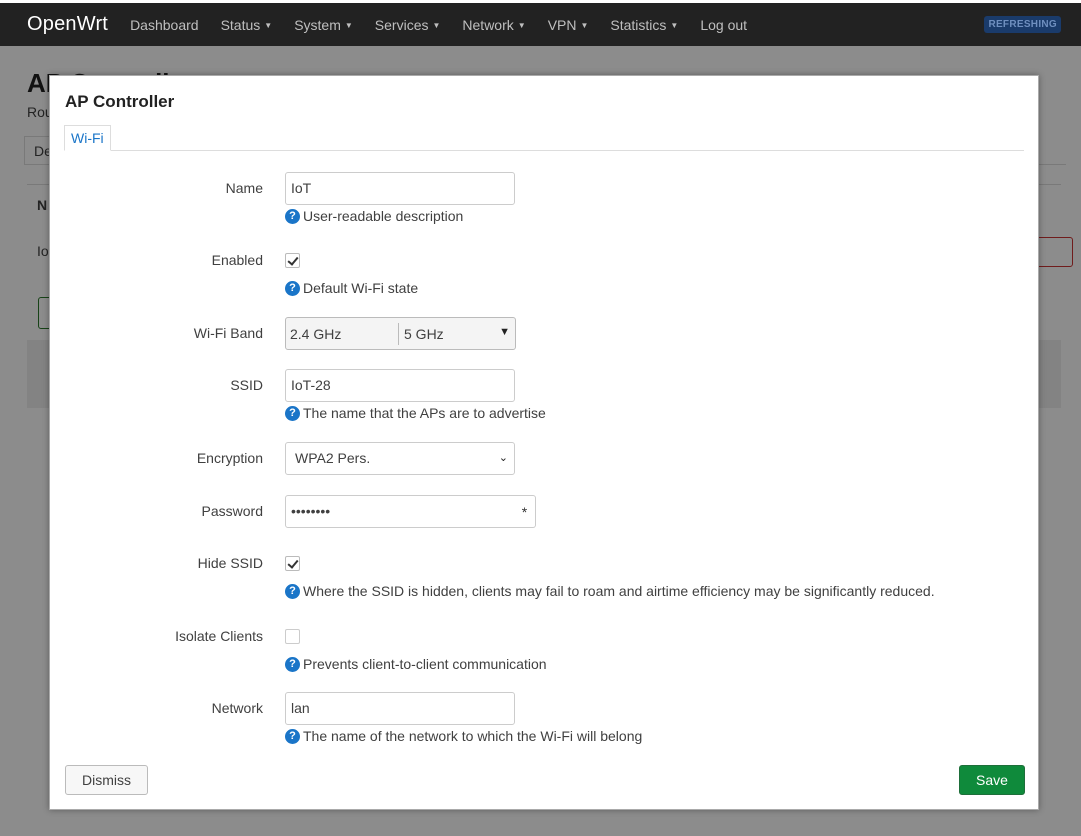 The width and height of the screenshot is (1081, 836). I want to click on name-input: IoT, so click(400, 188).